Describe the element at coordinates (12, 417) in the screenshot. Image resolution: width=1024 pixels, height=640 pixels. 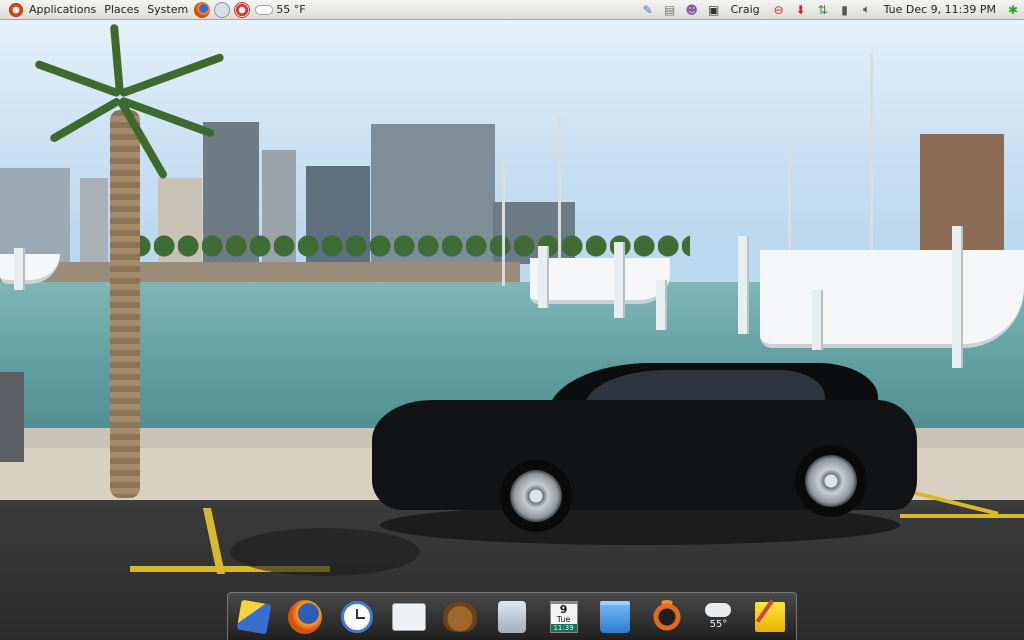
I see `trash-can` at that location.